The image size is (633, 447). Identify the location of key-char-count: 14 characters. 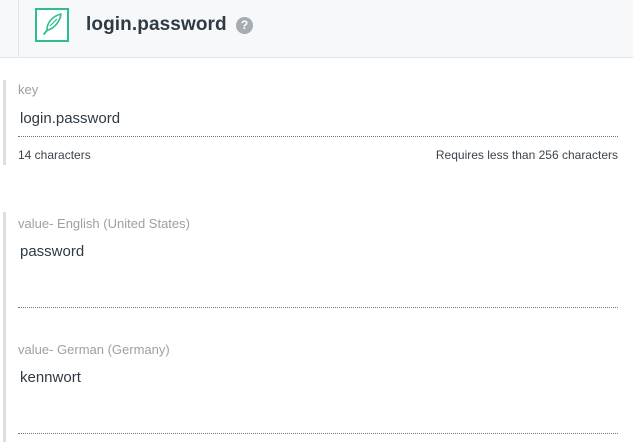
(54, 155).